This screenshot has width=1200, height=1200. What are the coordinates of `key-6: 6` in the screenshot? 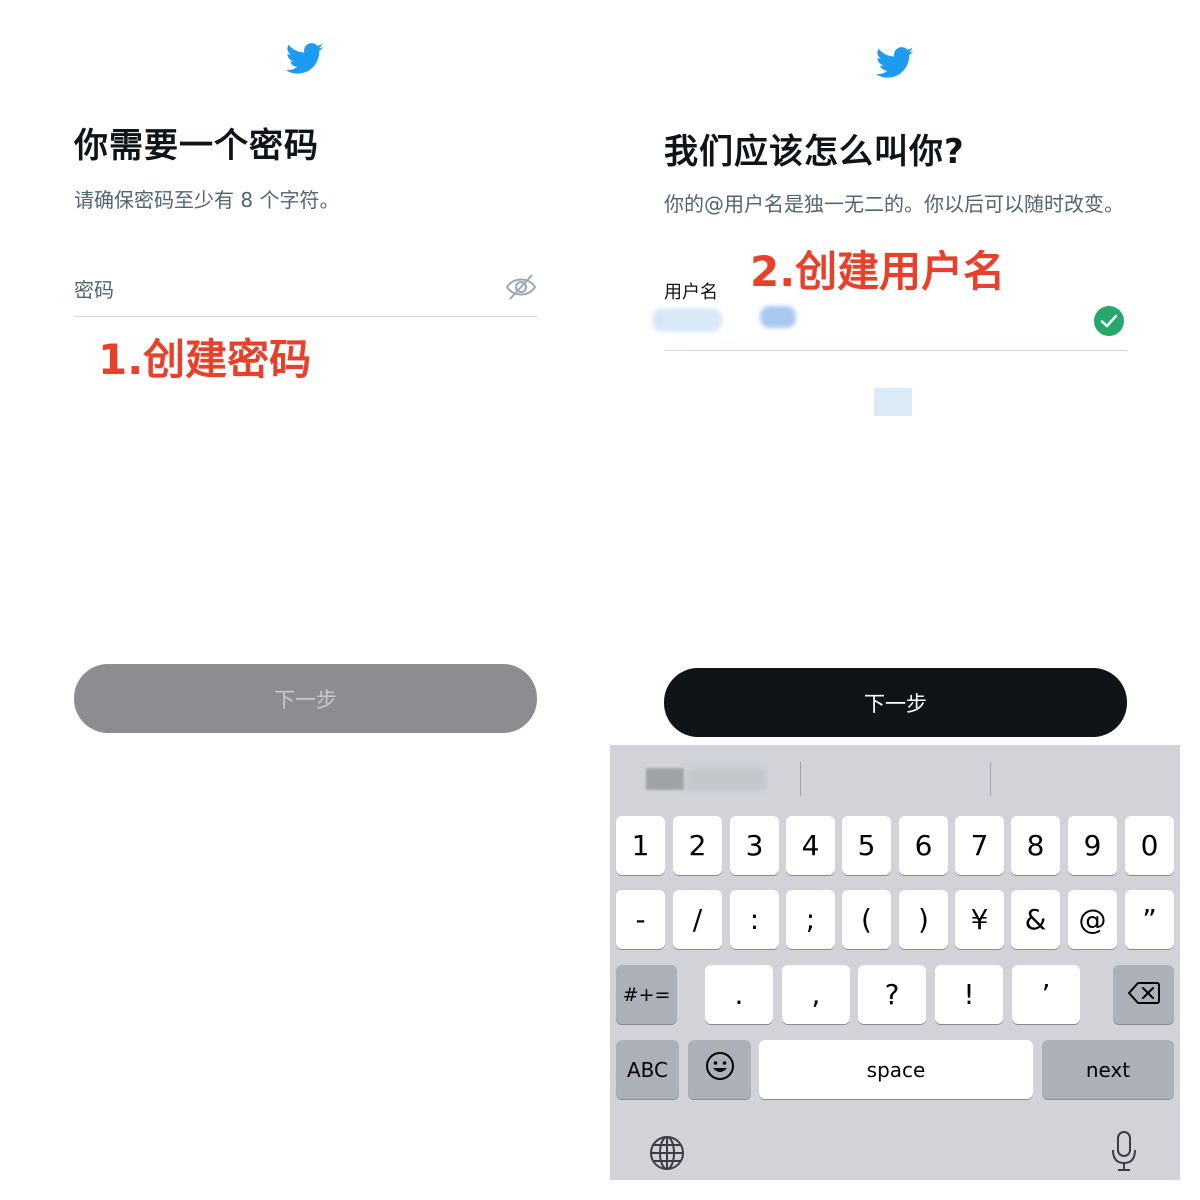 It's located at (923, 845).